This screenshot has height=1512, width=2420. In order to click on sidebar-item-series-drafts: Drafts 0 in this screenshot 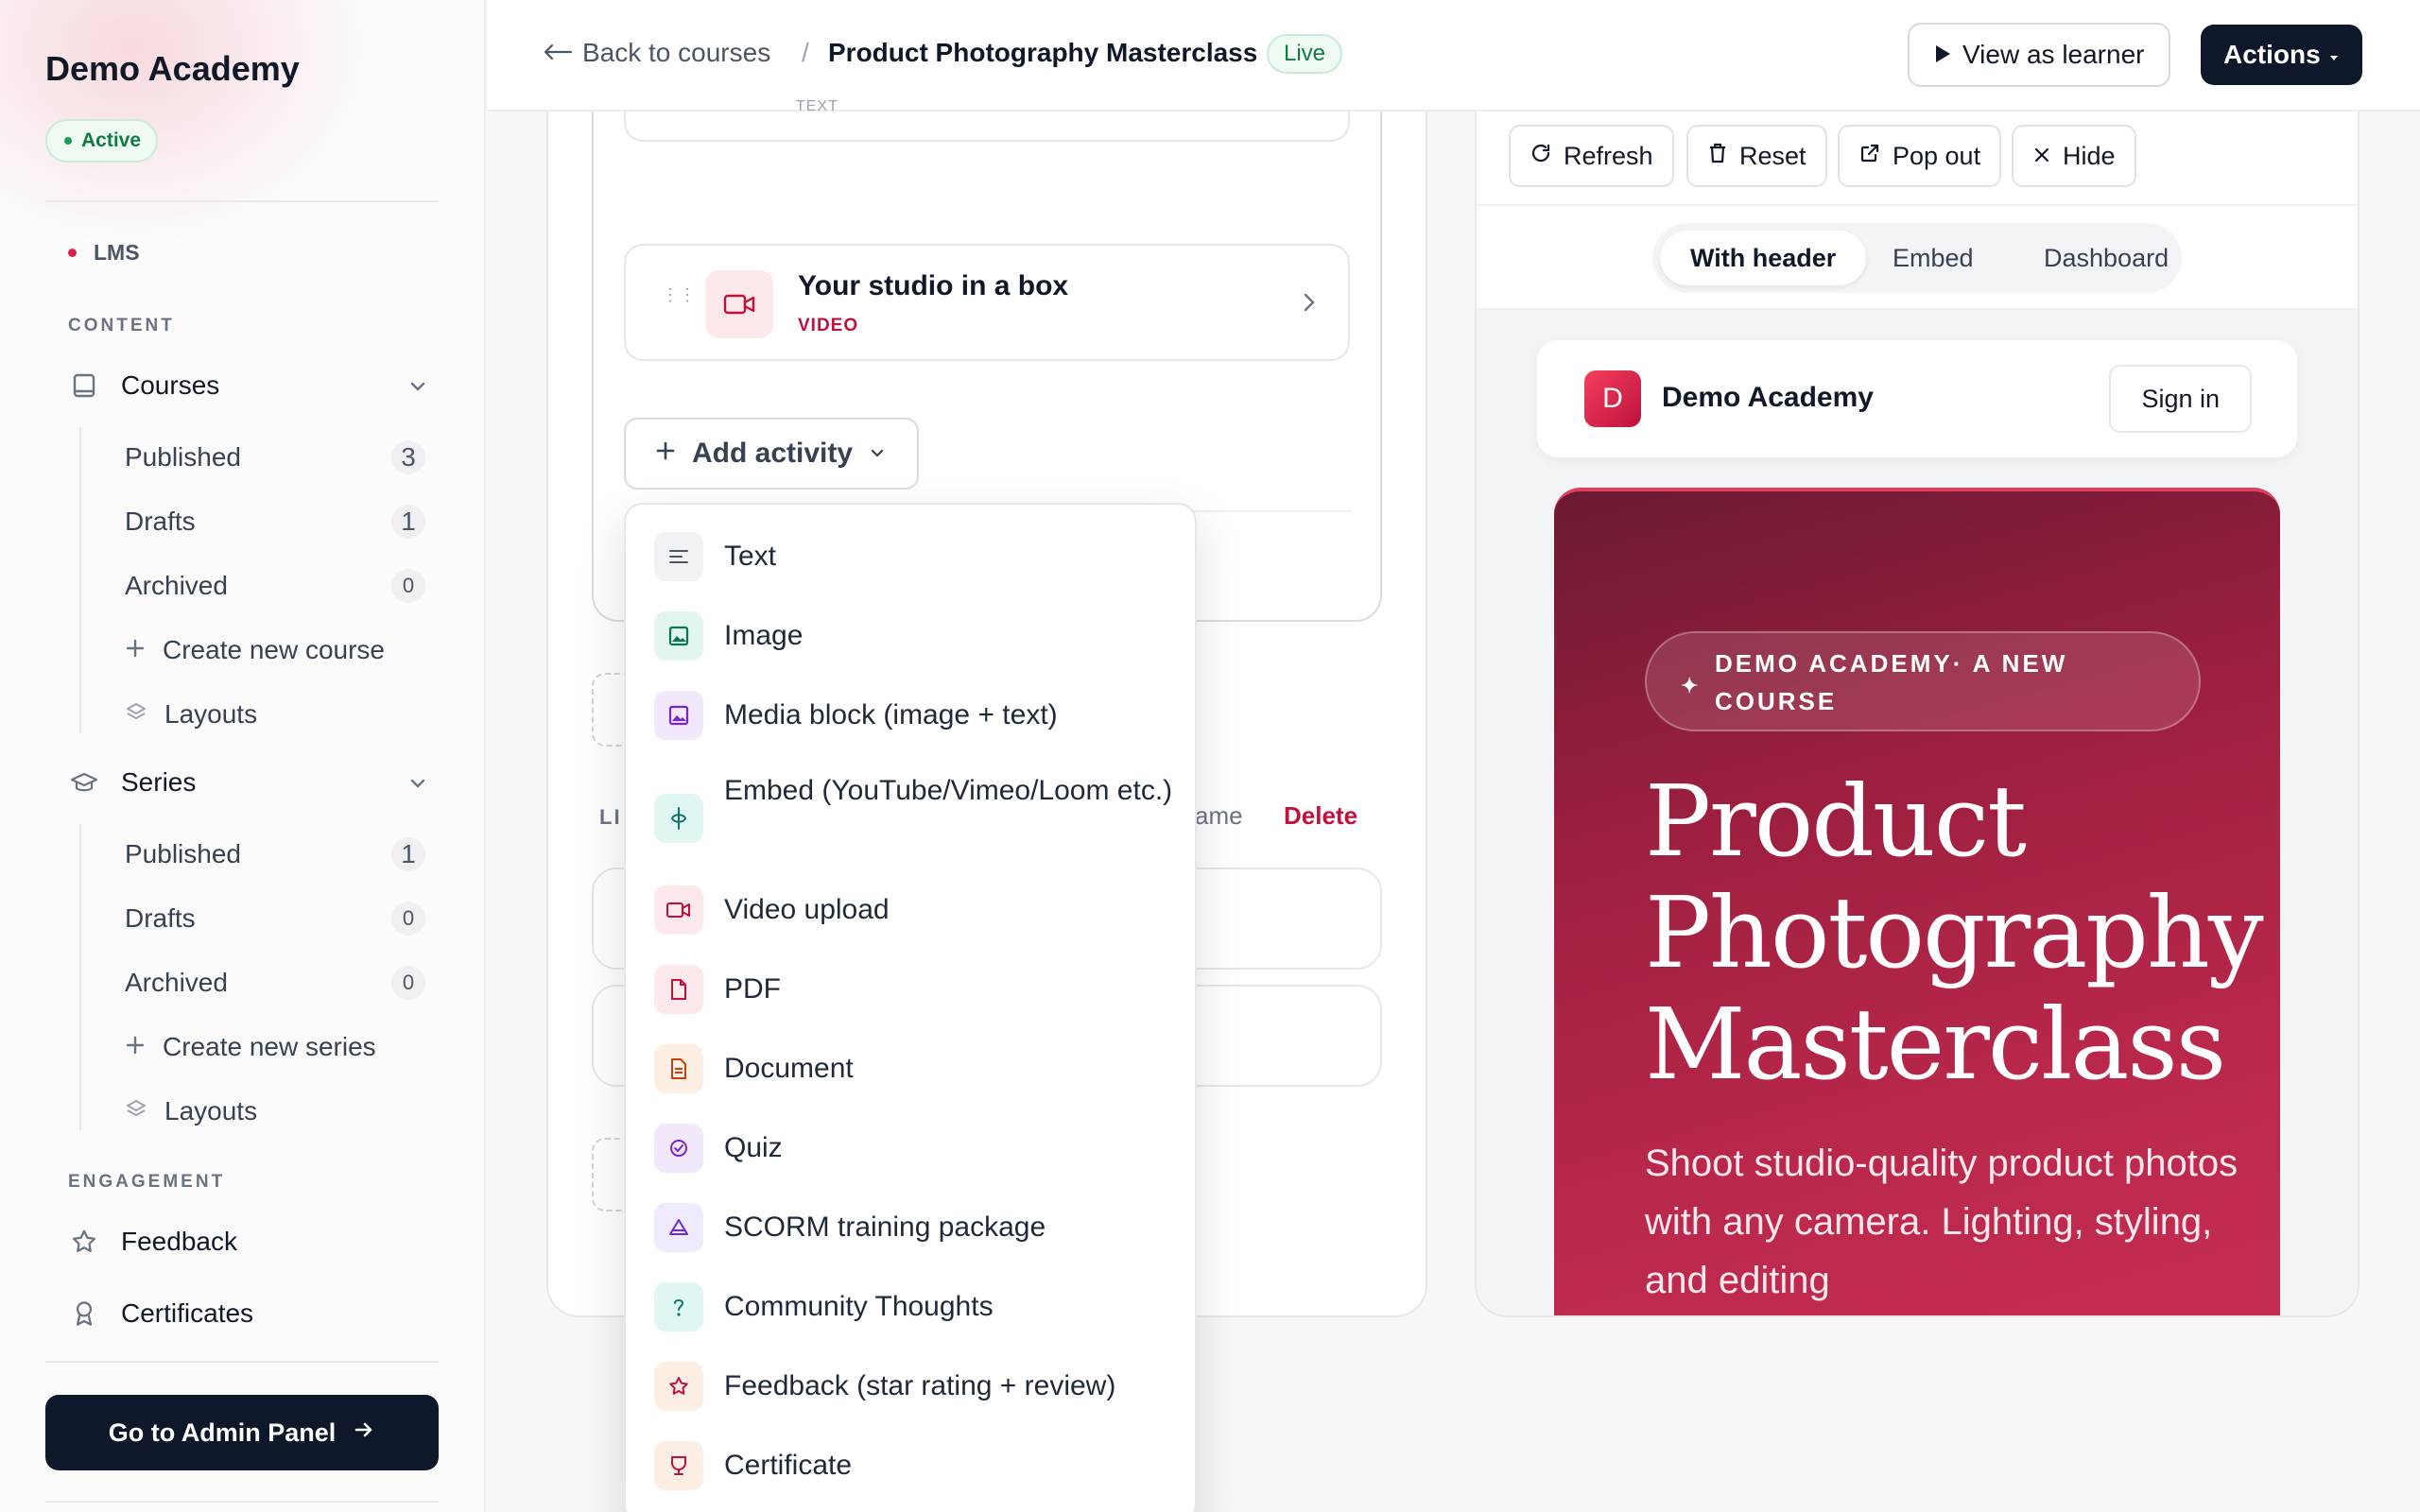, I will do `click(276, 918)`.